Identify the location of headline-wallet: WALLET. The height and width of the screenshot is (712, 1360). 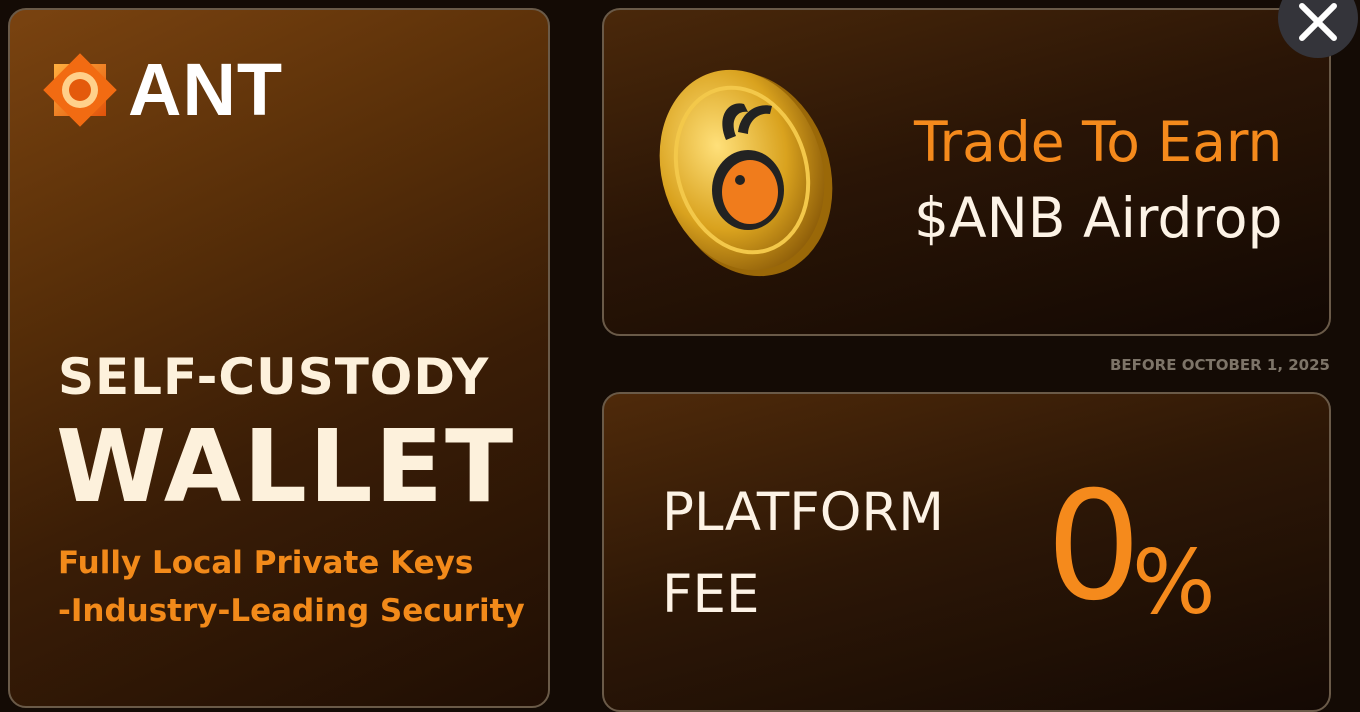
(286, 466).